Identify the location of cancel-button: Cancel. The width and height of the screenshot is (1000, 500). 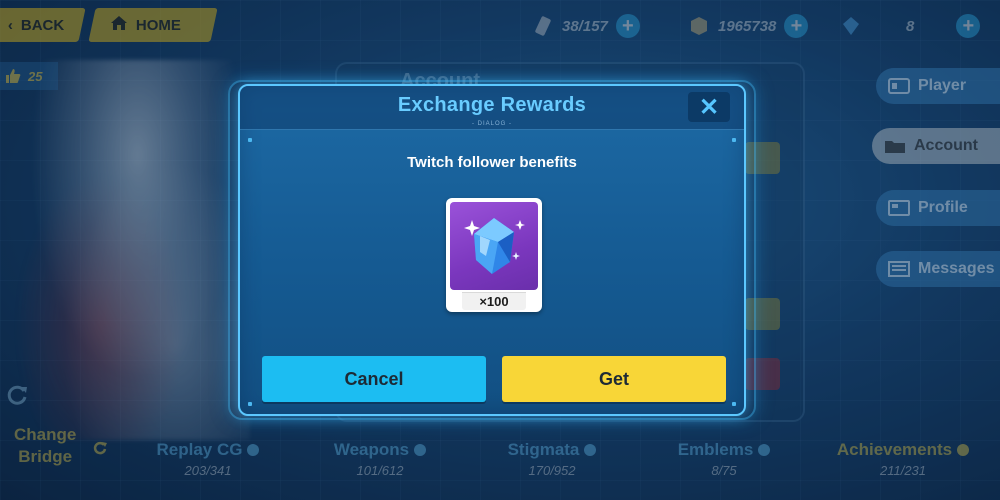
(374, 379).